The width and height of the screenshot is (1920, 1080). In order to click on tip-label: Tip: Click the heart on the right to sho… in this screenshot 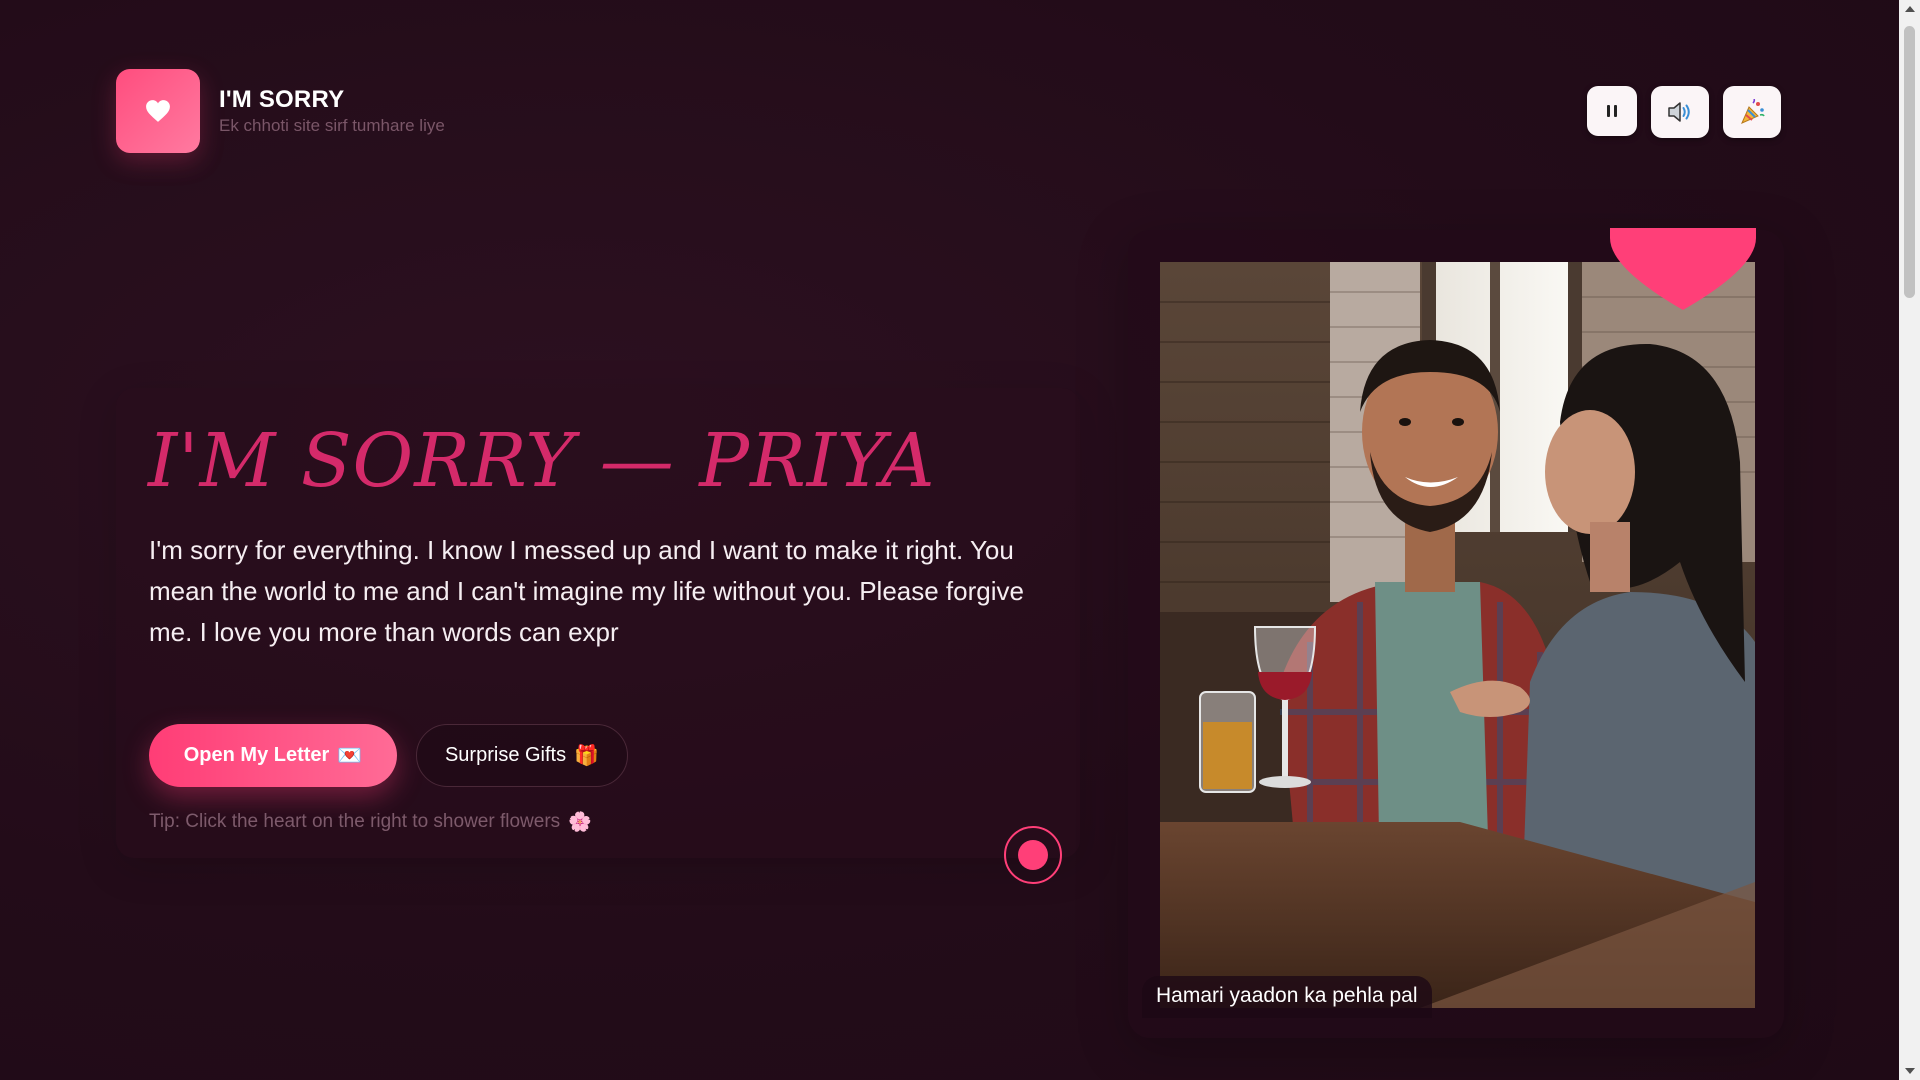, I will do `click(355, 821)`.